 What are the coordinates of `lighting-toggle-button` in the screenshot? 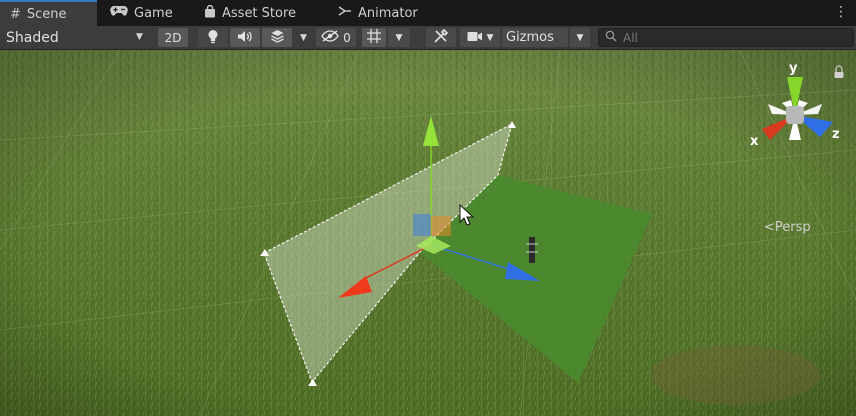 It's located at (213, 37).